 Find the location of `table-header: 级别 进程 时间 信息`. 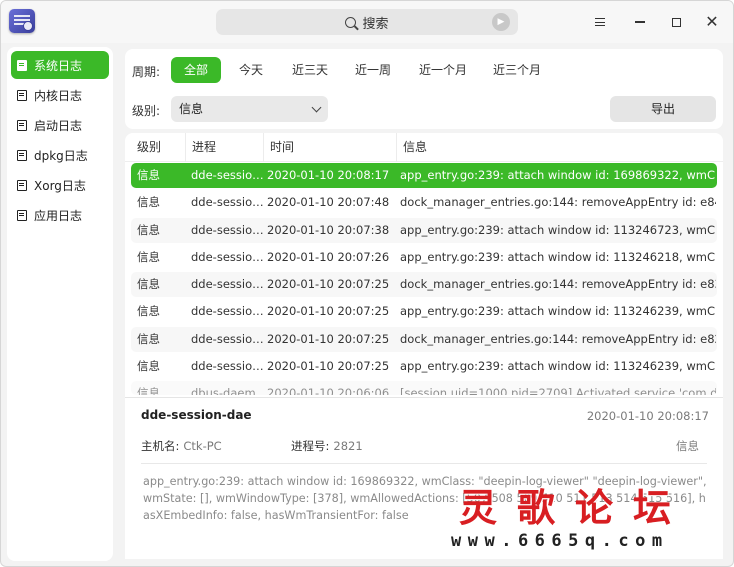

table-header: 级别 进程 时间 信息 is located at coordinates (424, 147).